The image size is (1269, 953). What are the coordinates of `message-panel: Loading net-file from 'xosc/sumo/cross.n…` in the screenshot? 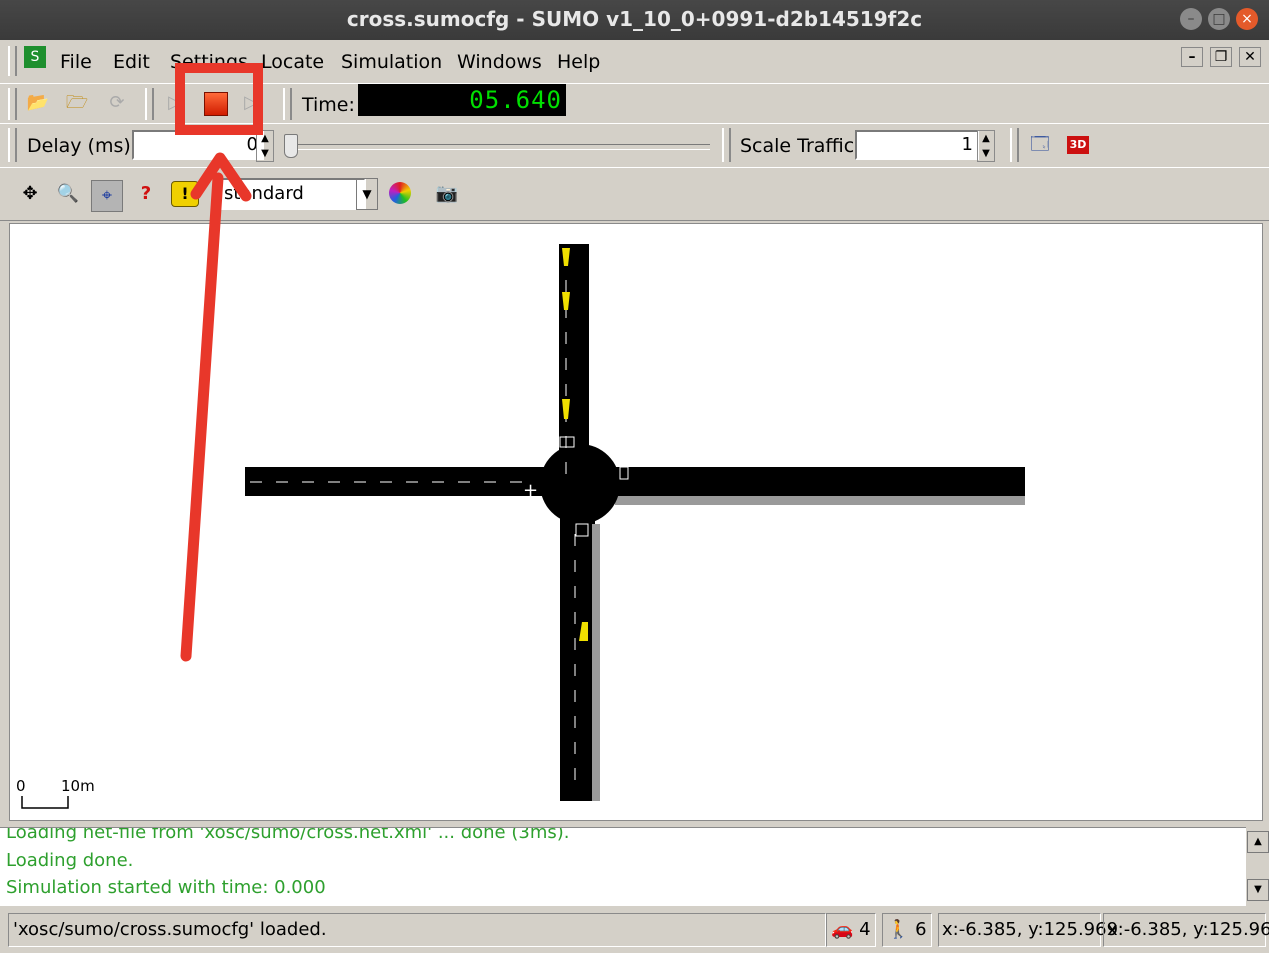 It's located at (623, 866).